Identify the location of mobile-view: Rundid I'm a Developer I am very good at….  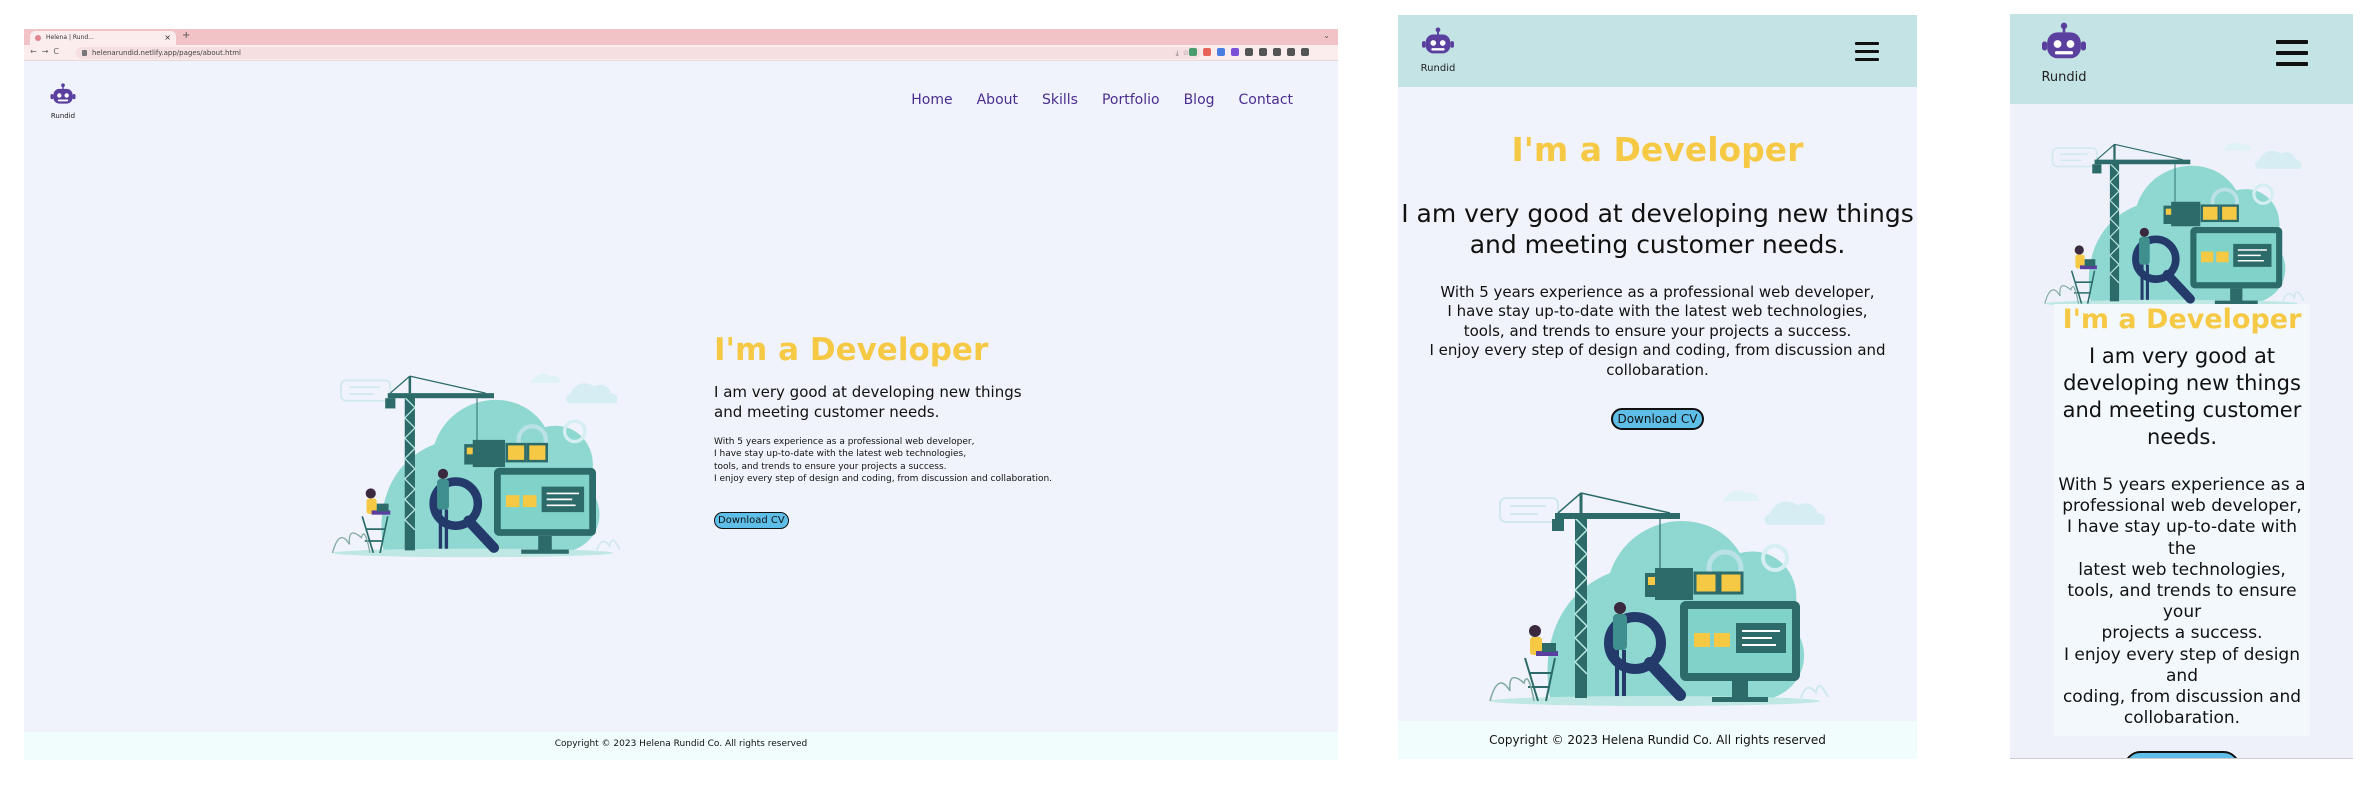
(2181, 386).